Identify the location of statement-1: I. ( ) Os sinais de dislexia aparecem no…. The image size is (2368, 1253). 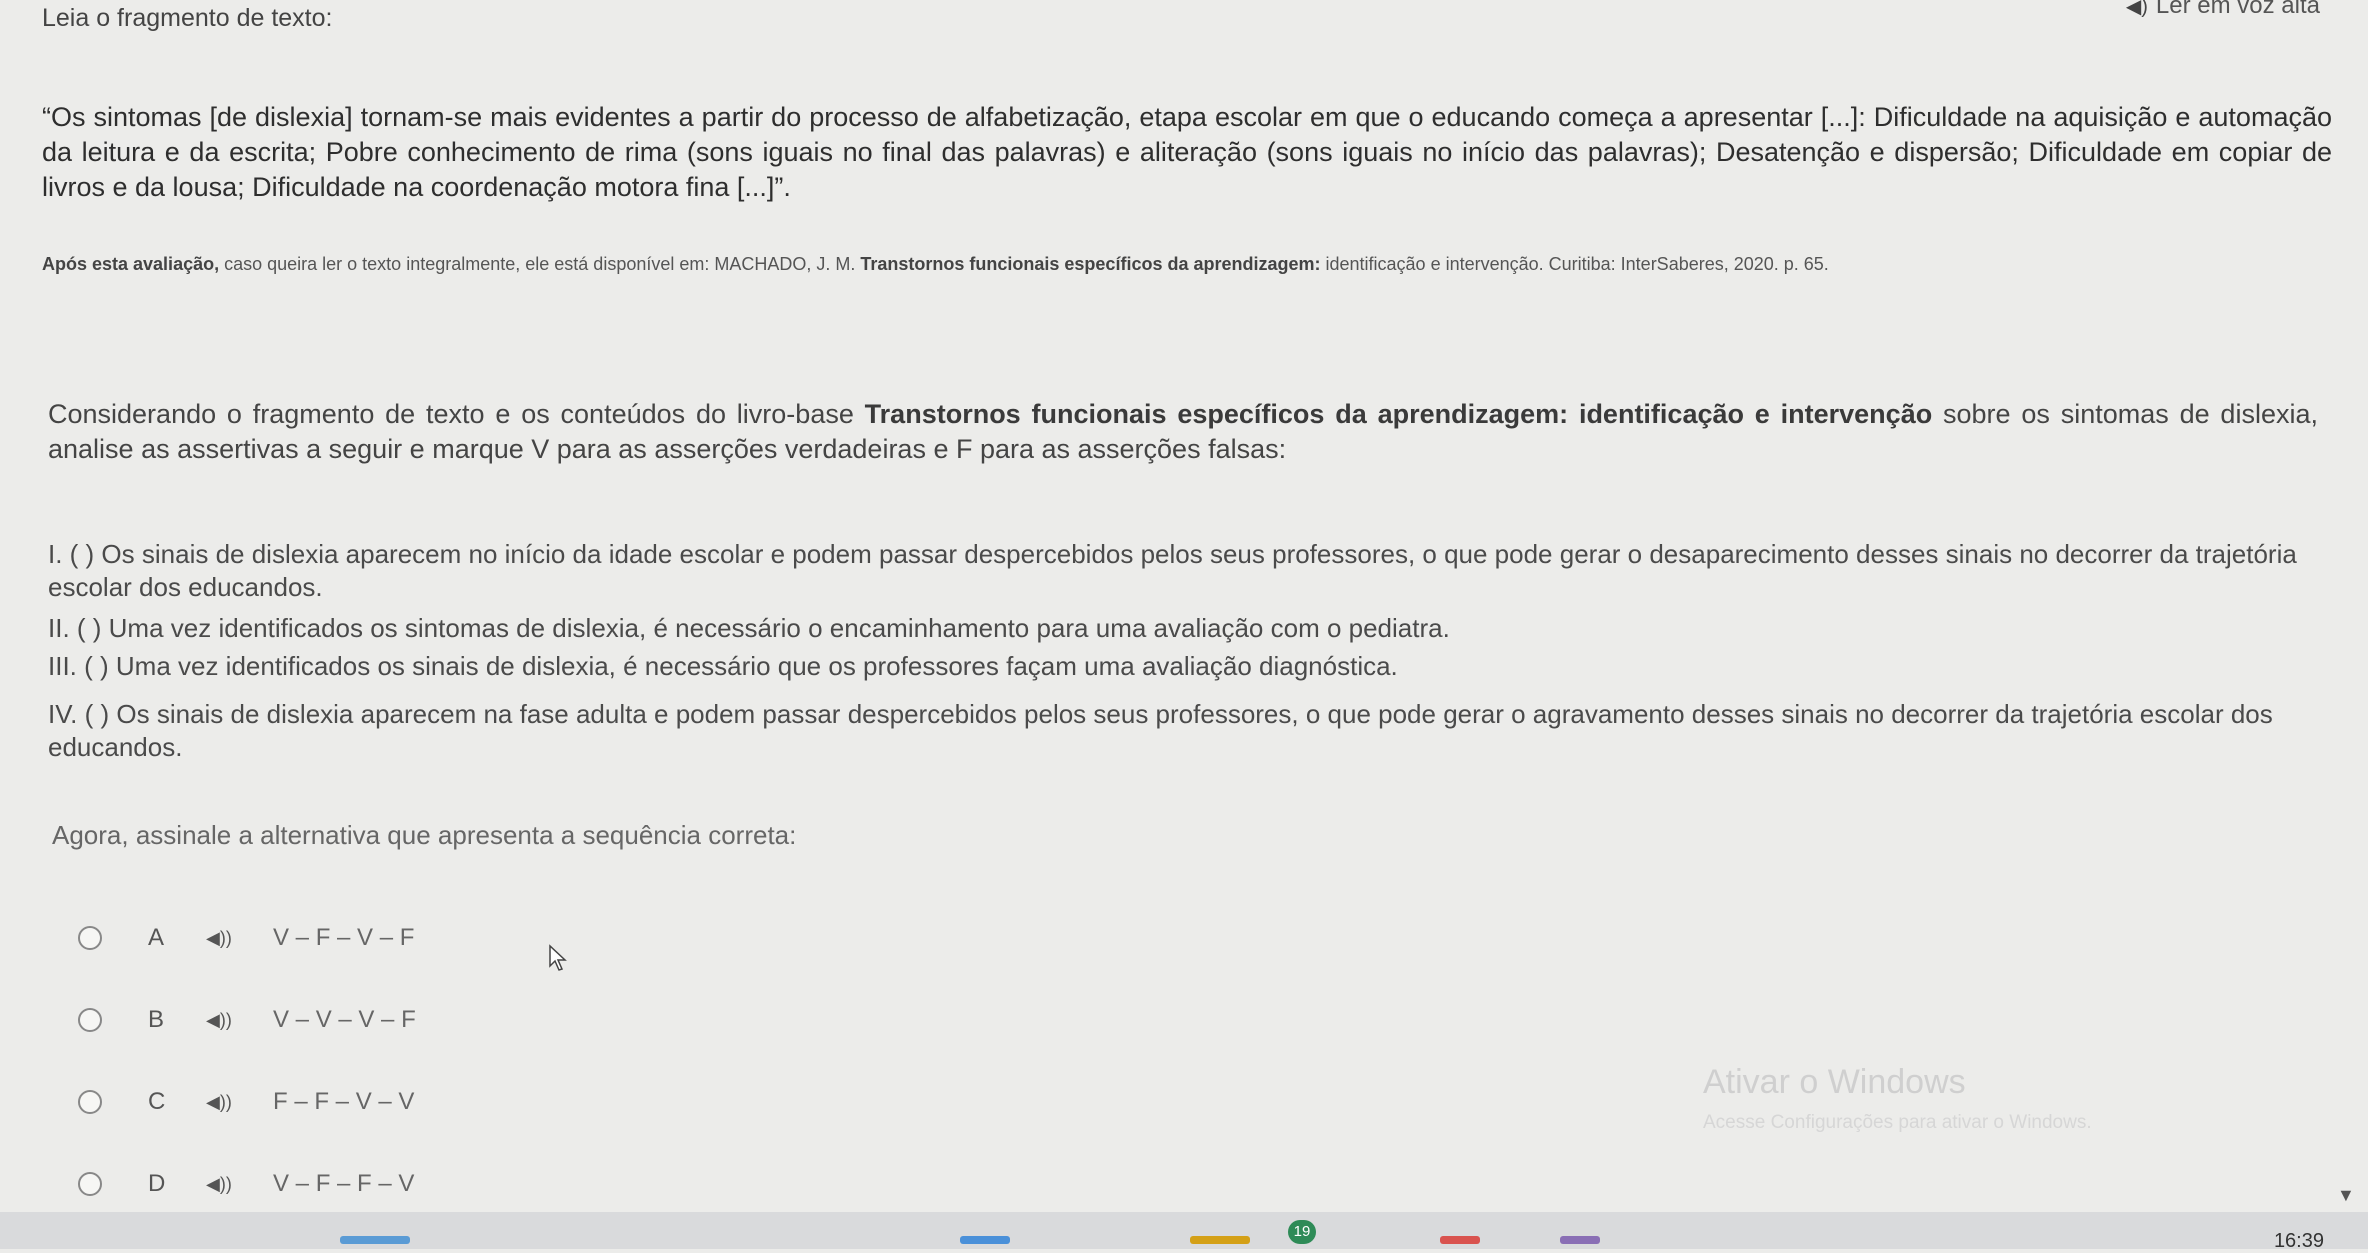
(1172, 570).